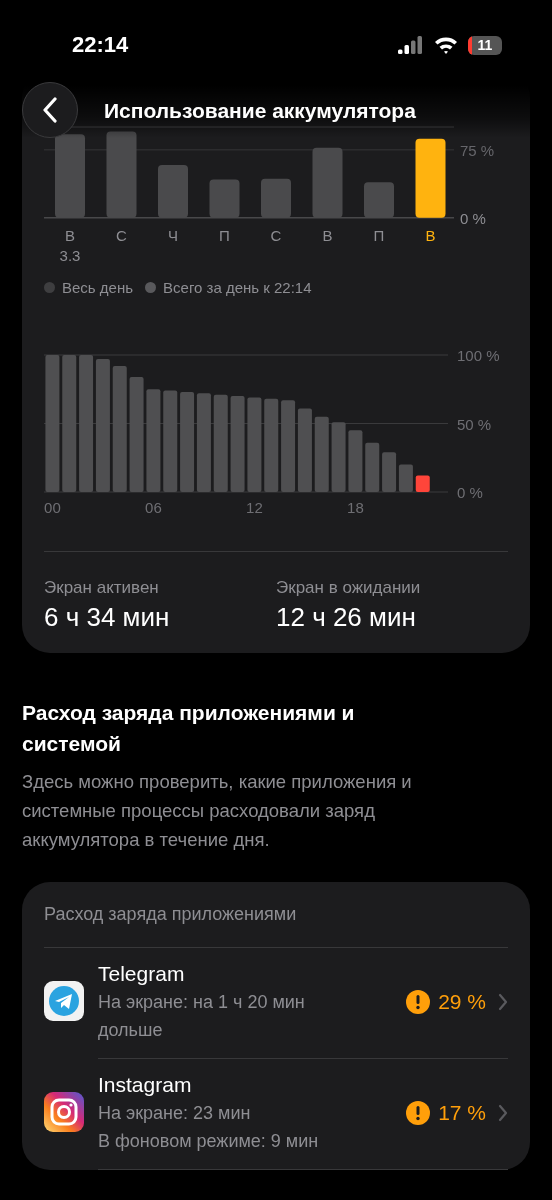 Image resolution: width=552 pixels, height=1200 pixels. I want to click on app-detail: На экране: на 1 ч 20 мин дольше, so click(202, 1016).